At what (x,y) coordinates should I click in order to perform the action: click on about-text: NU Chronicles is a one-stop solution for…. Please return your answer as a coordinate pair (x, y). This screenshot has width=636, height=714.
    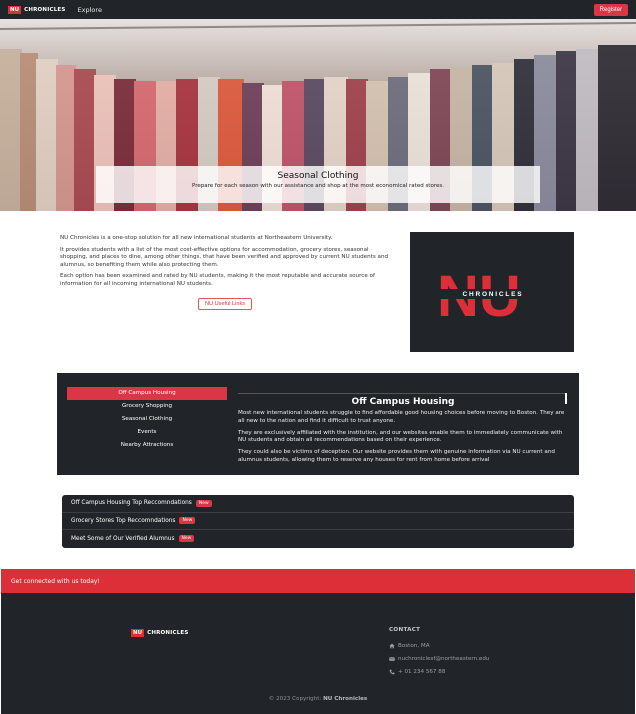
    Looking at the image, I should click on (225, 263).